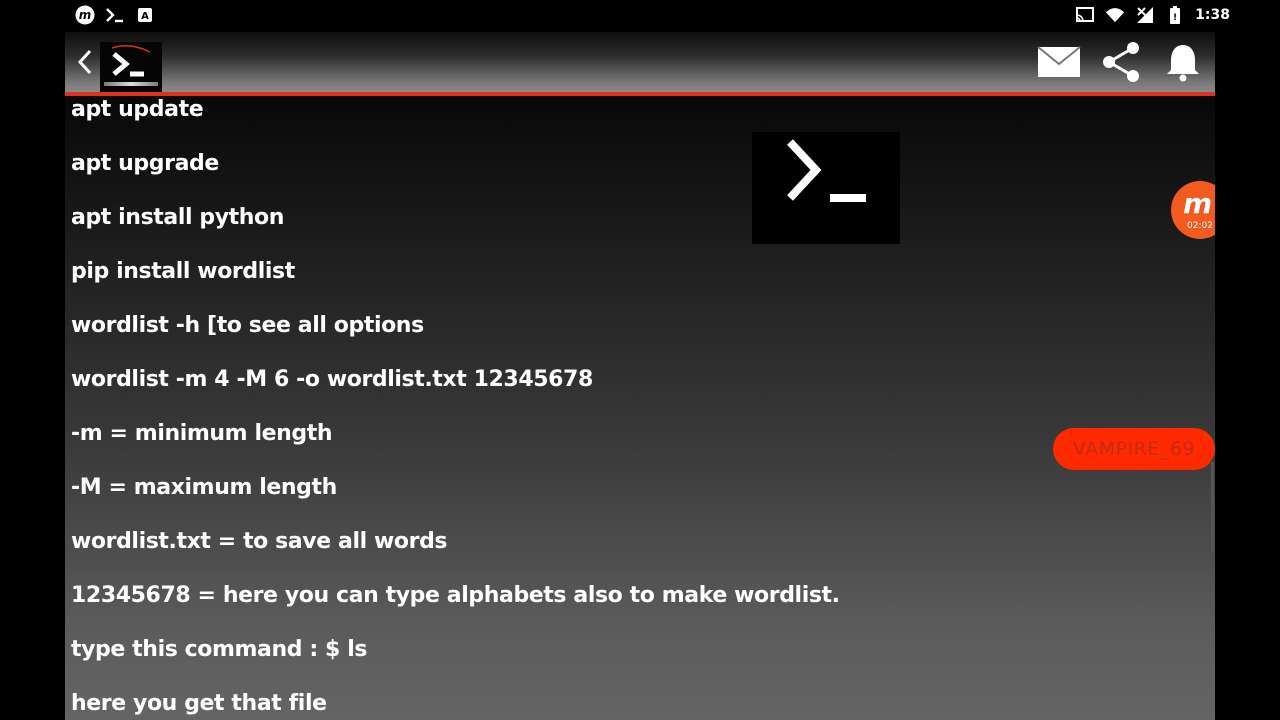  I want to click on watermark-tag: VAMPIRE_69, so click(1134, 449).